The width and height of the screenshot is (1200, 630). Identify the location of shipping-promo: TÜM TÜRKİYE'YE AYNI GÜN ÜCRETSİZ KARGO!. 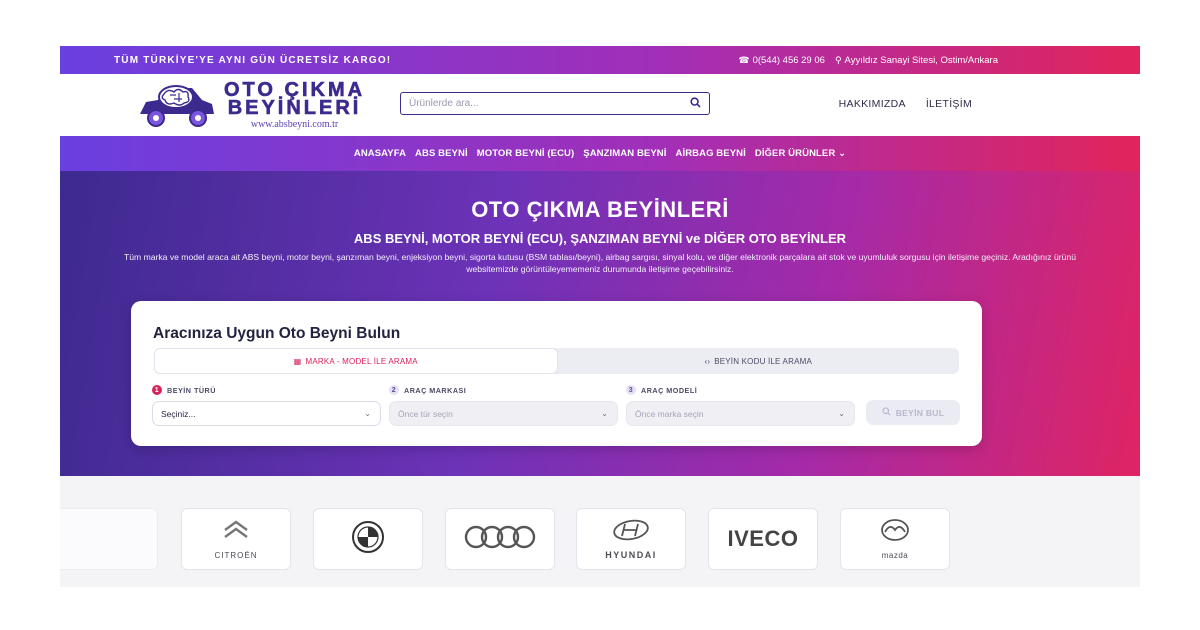
(253, 60).